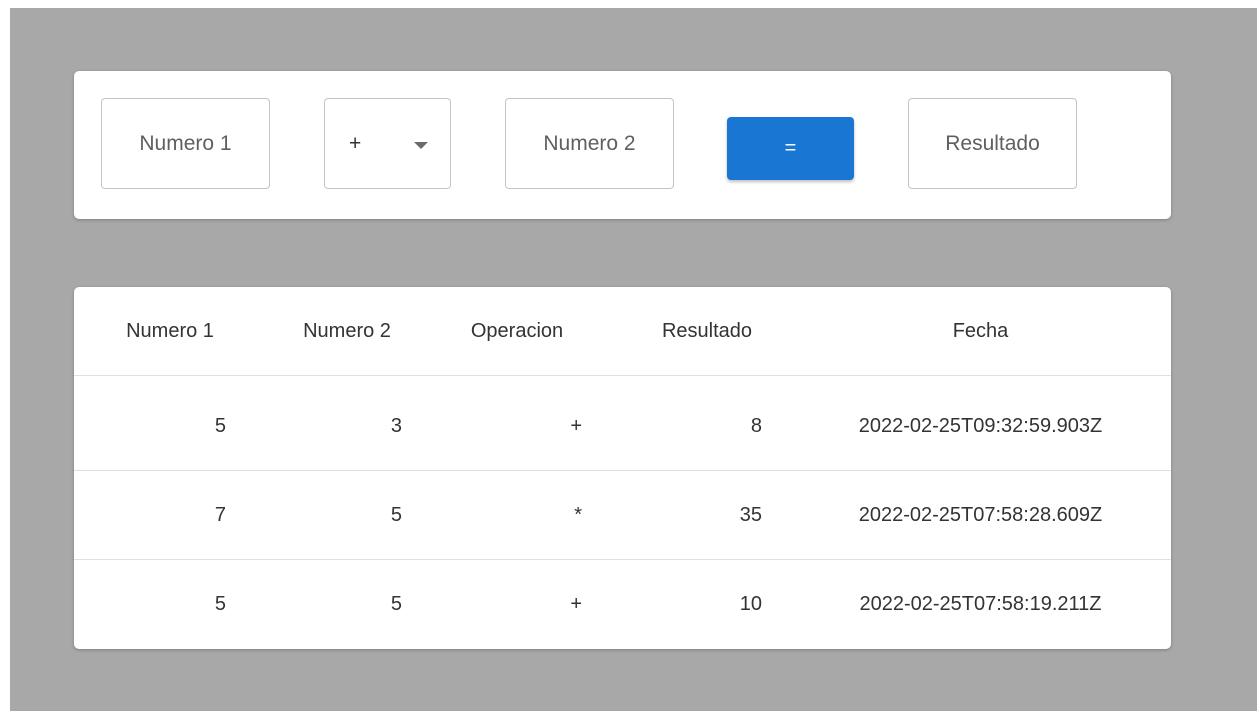 This screenshot has height=711, width=1257. Describe the element at coordinates (750, 604) in the screenshot. I see `cell-resultado: 10` at that location.